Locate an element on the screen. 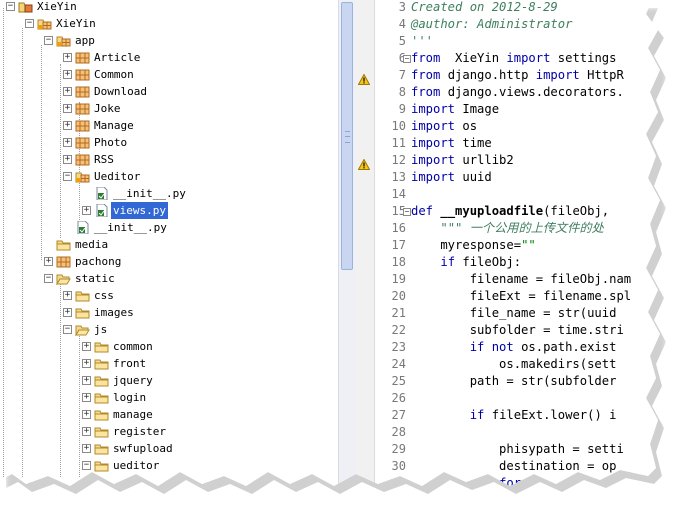 Image resolution: width=677 pixels, height=511 pixels. tree-item-label: views.py is located at coordinates (139, 210).